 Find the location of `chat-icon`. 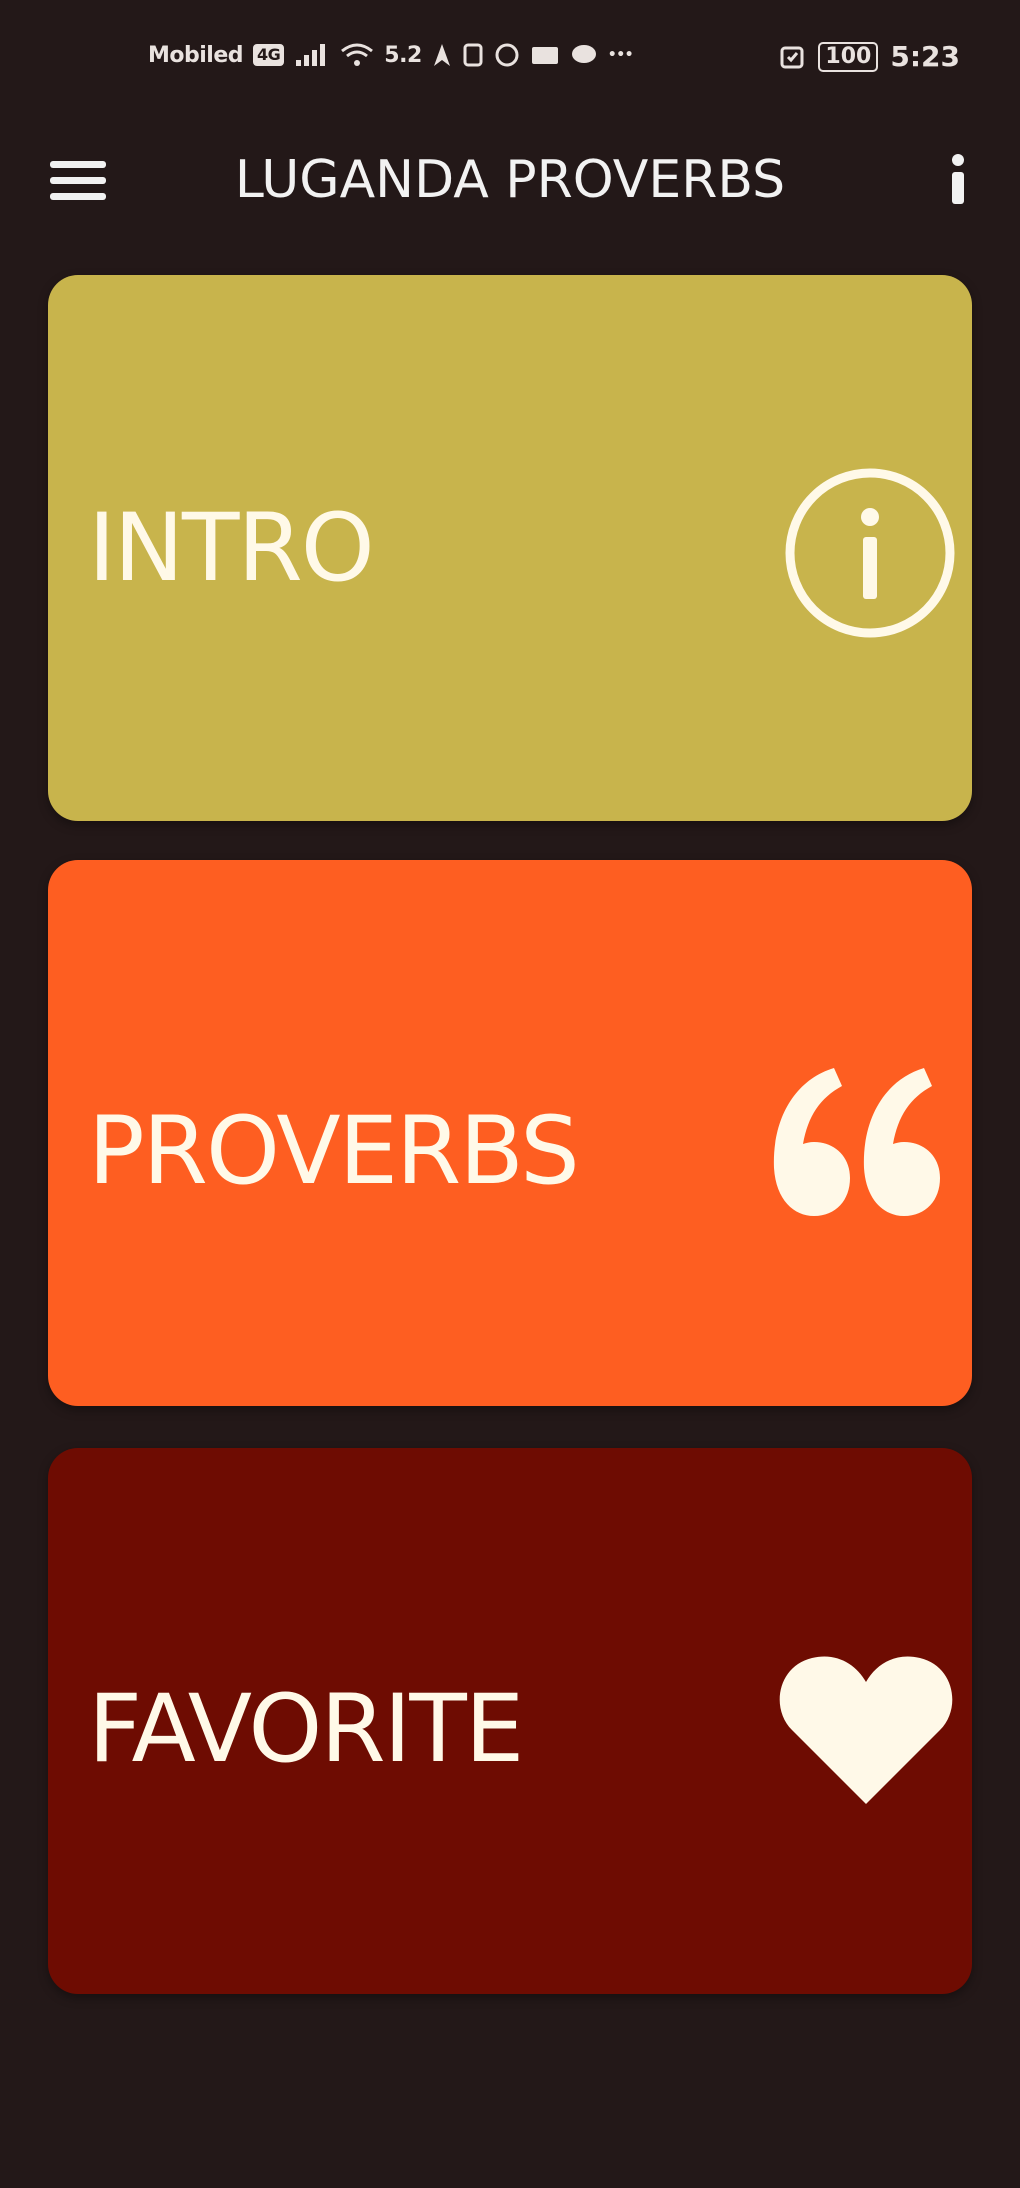

chat-icon is located at coordinates (583, 54).